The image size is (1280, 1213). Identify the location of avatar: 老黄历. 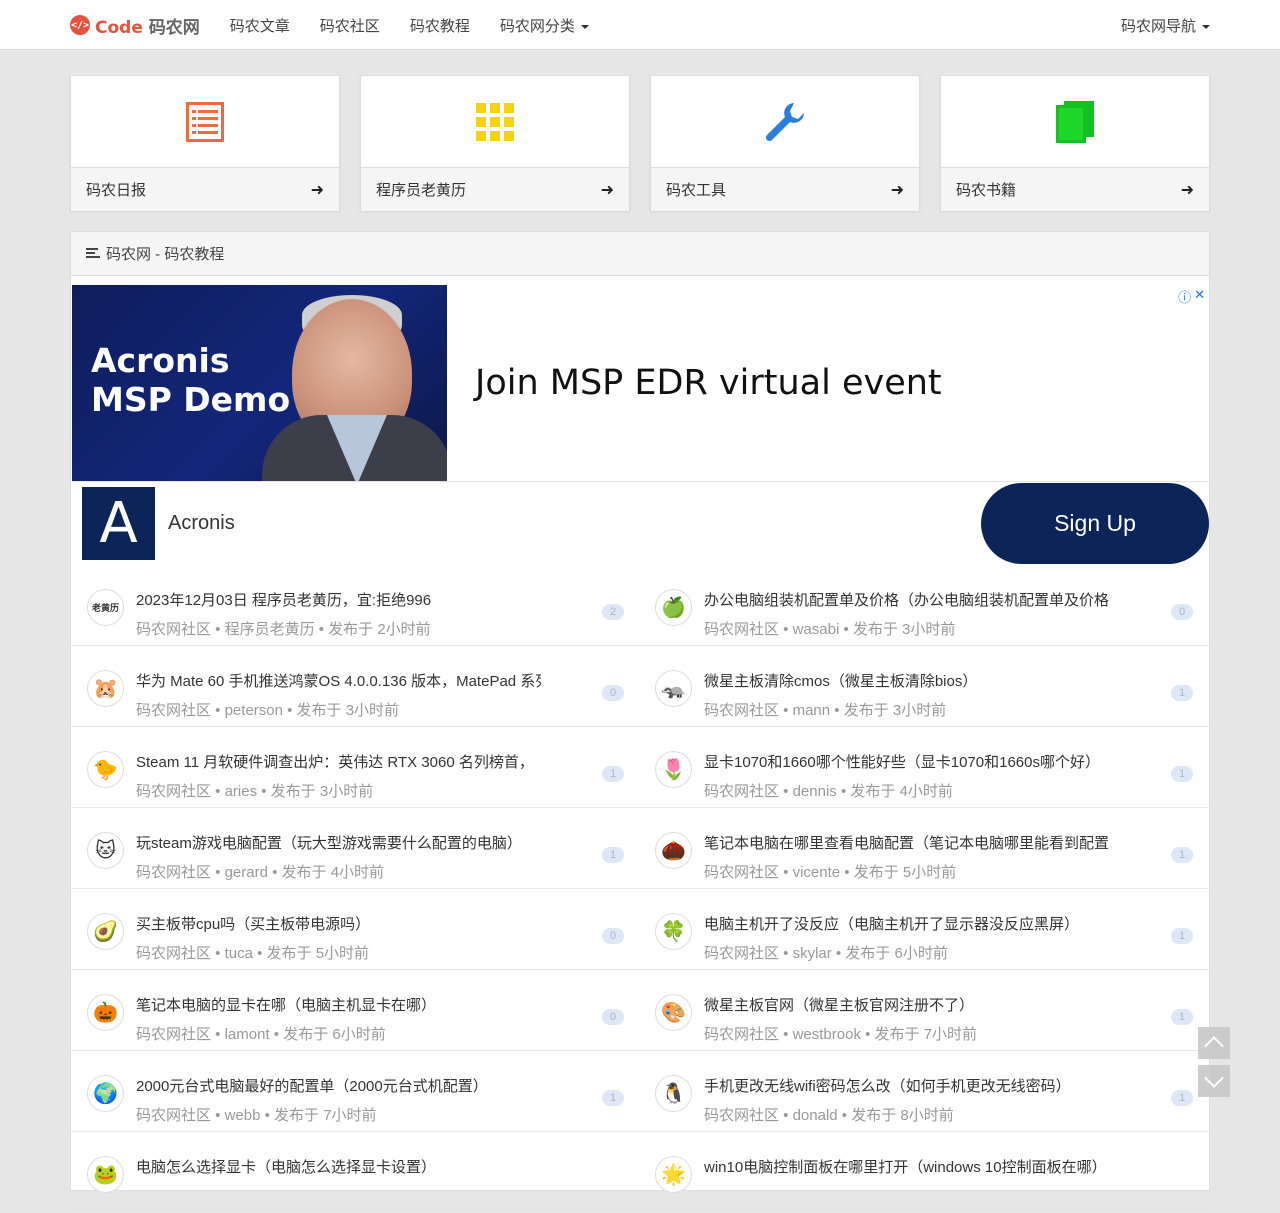
(105, 607).